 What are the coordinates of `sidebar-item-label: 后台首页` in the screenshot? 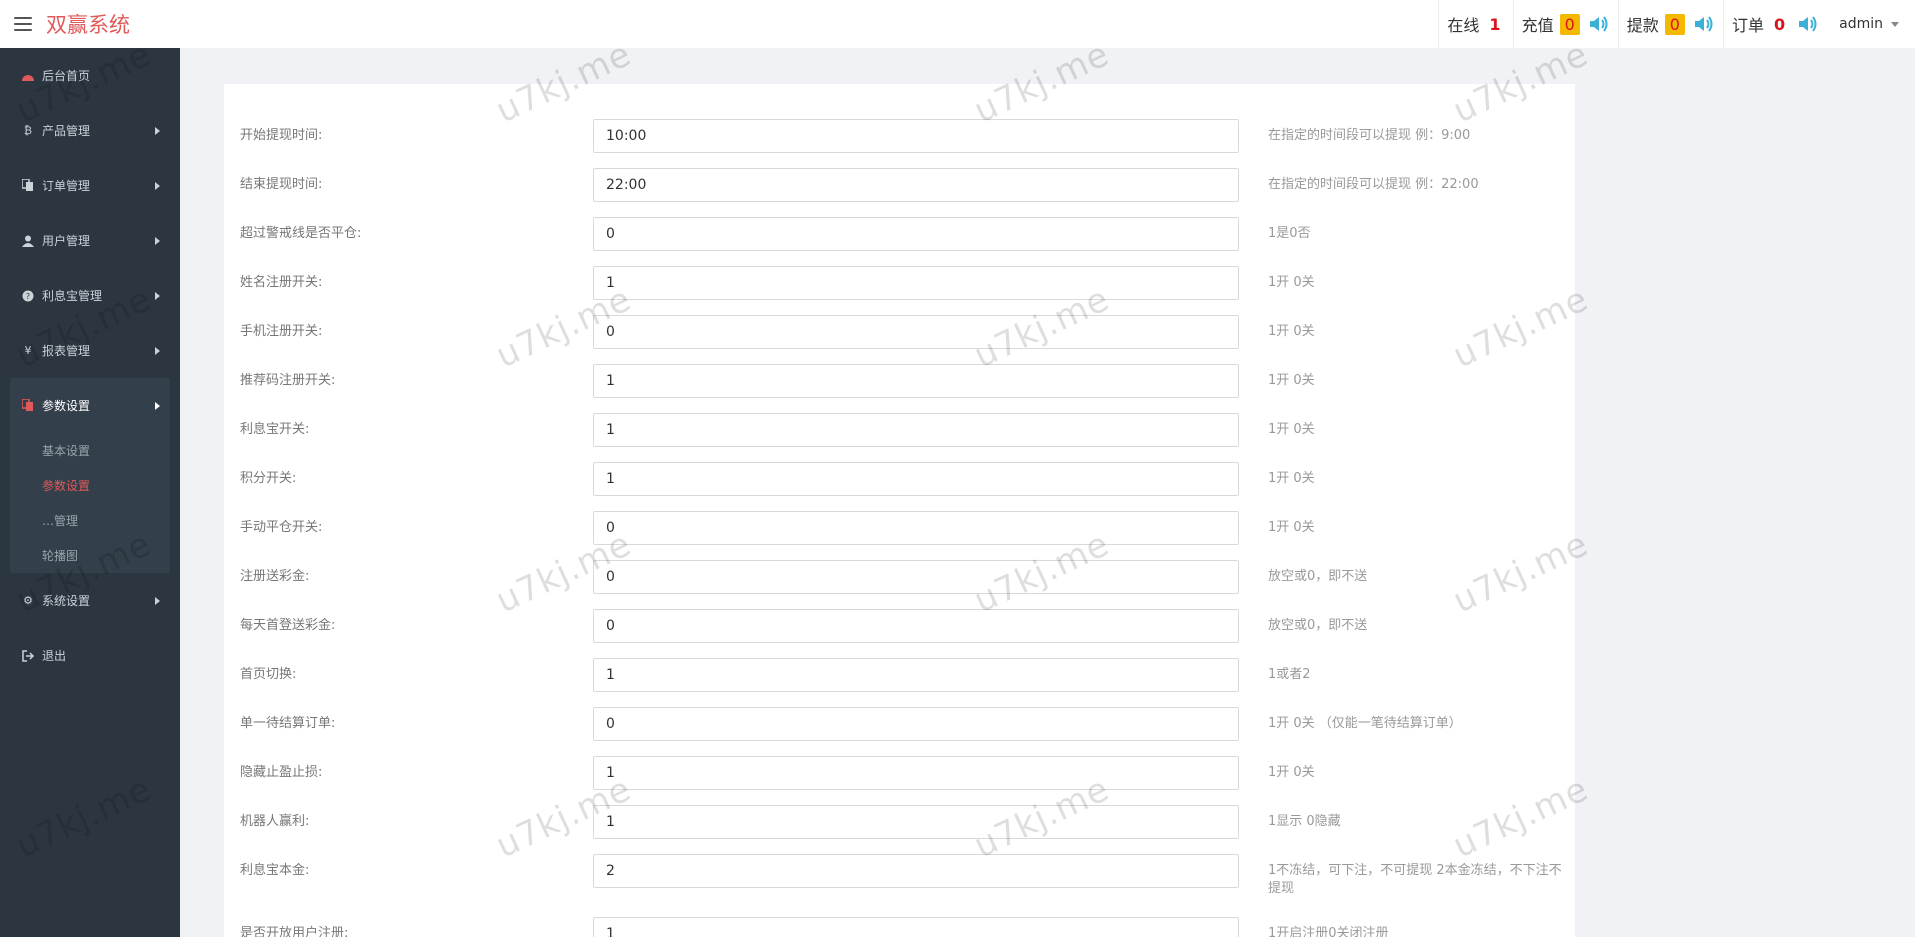 It's located at (66, 76).